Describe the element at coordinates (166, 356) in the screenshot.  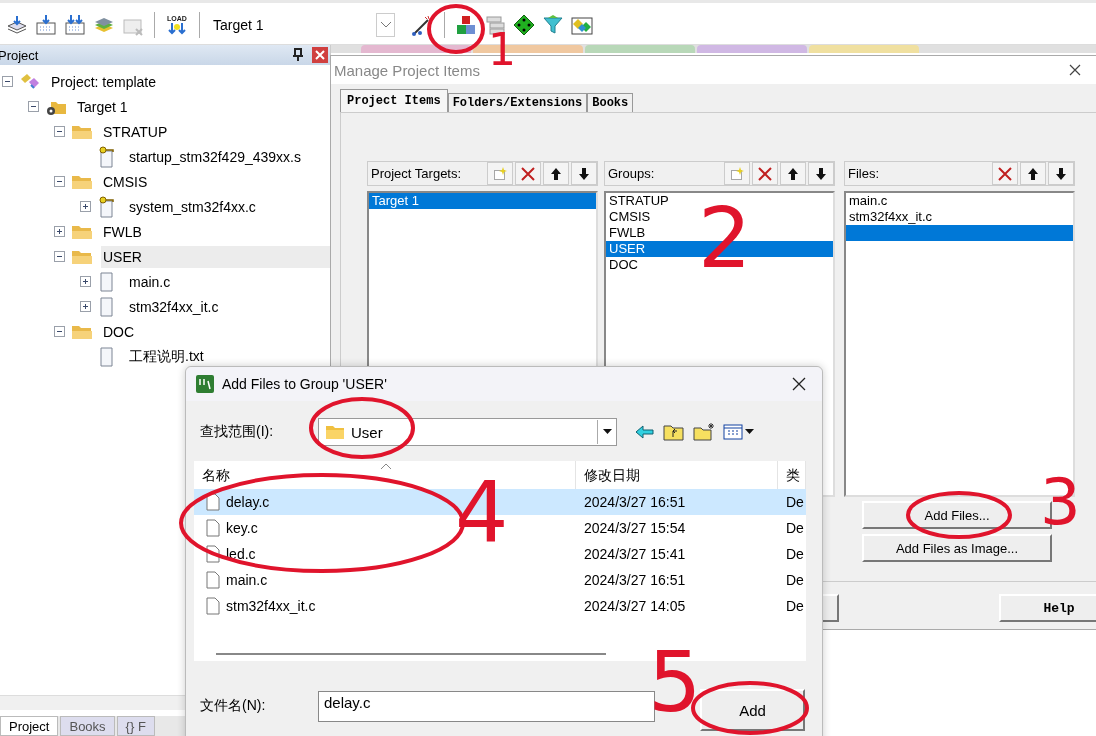
I see `tree-item: 工程说明.txt` at that location.